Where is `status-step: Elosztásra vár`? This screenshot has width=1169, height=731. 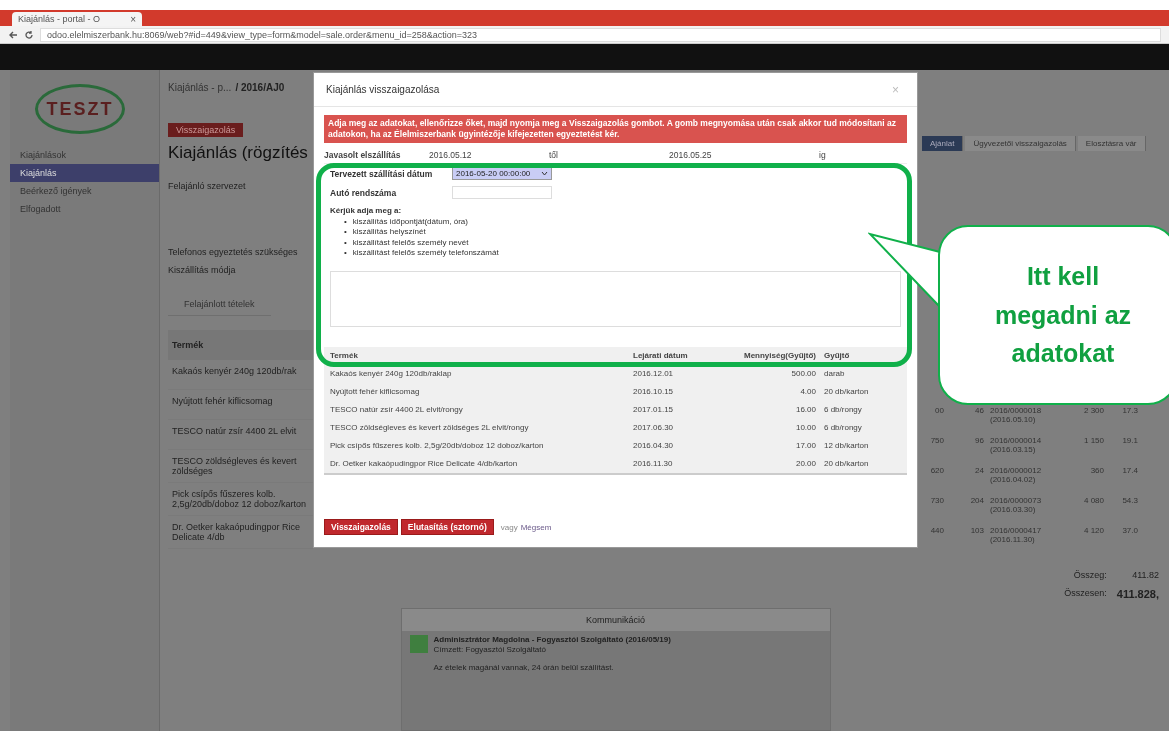 status-step: Elosztásra vár is located at coordinates (1111, 143).